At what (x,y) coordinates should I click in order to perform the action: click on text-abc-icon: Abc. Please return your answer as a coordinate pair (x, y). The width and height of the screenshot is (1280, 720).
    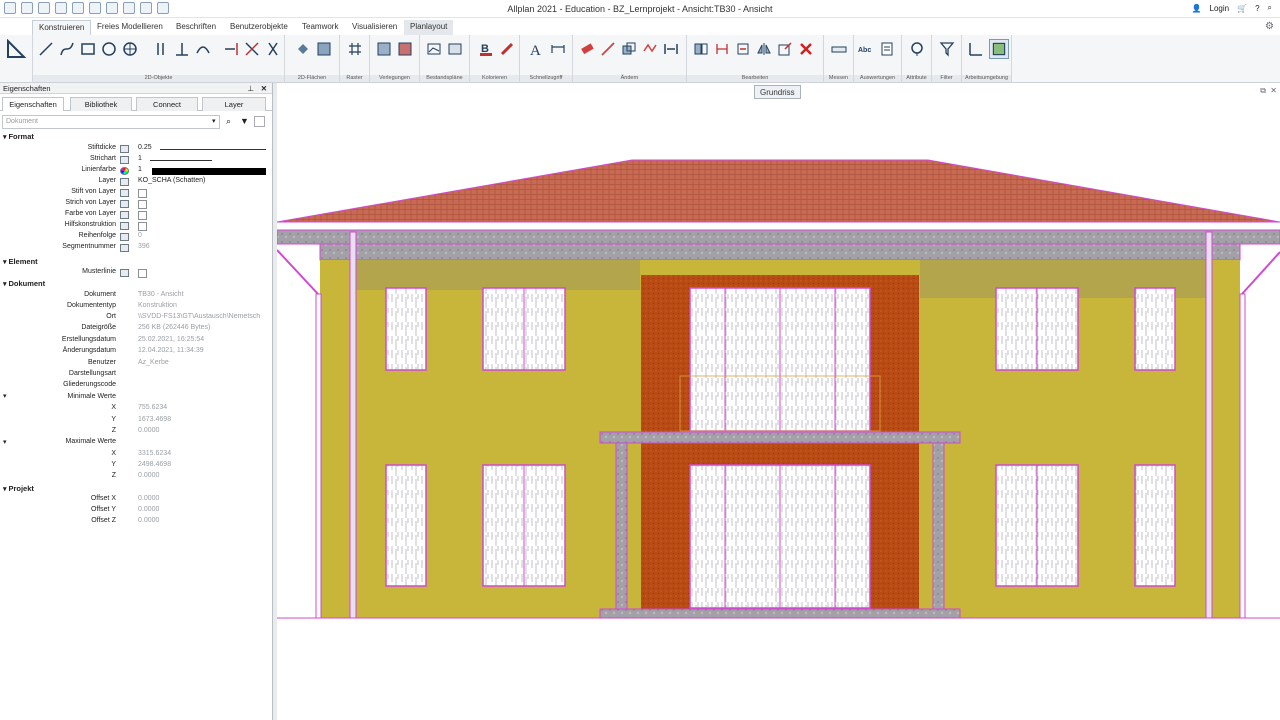
    Looking at the image, I should click on (866, 49).